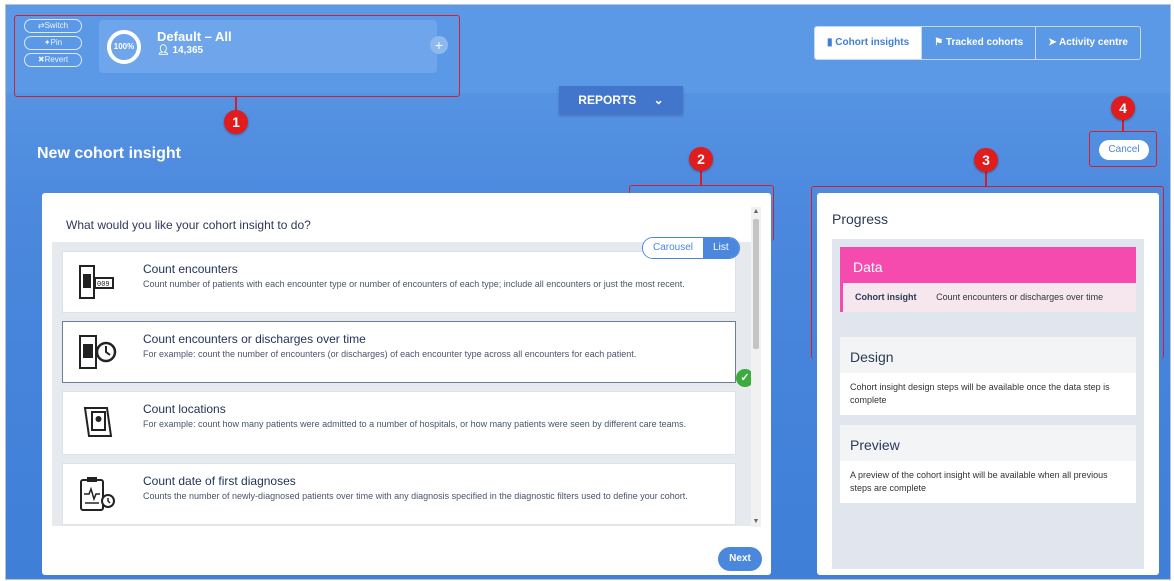 This screenshot has height=581, width=1174. I want to click on chevron-down-icon: ⌄, so click(658, 100).